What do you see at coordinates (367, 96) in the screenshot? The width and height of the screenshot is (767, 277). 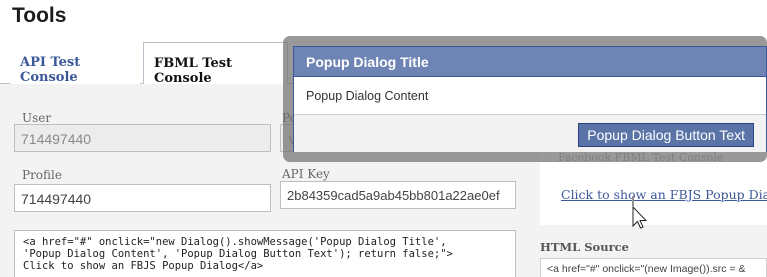 I see `dialog-content: Popup Dialog Content` at bounding box center [367, 96].